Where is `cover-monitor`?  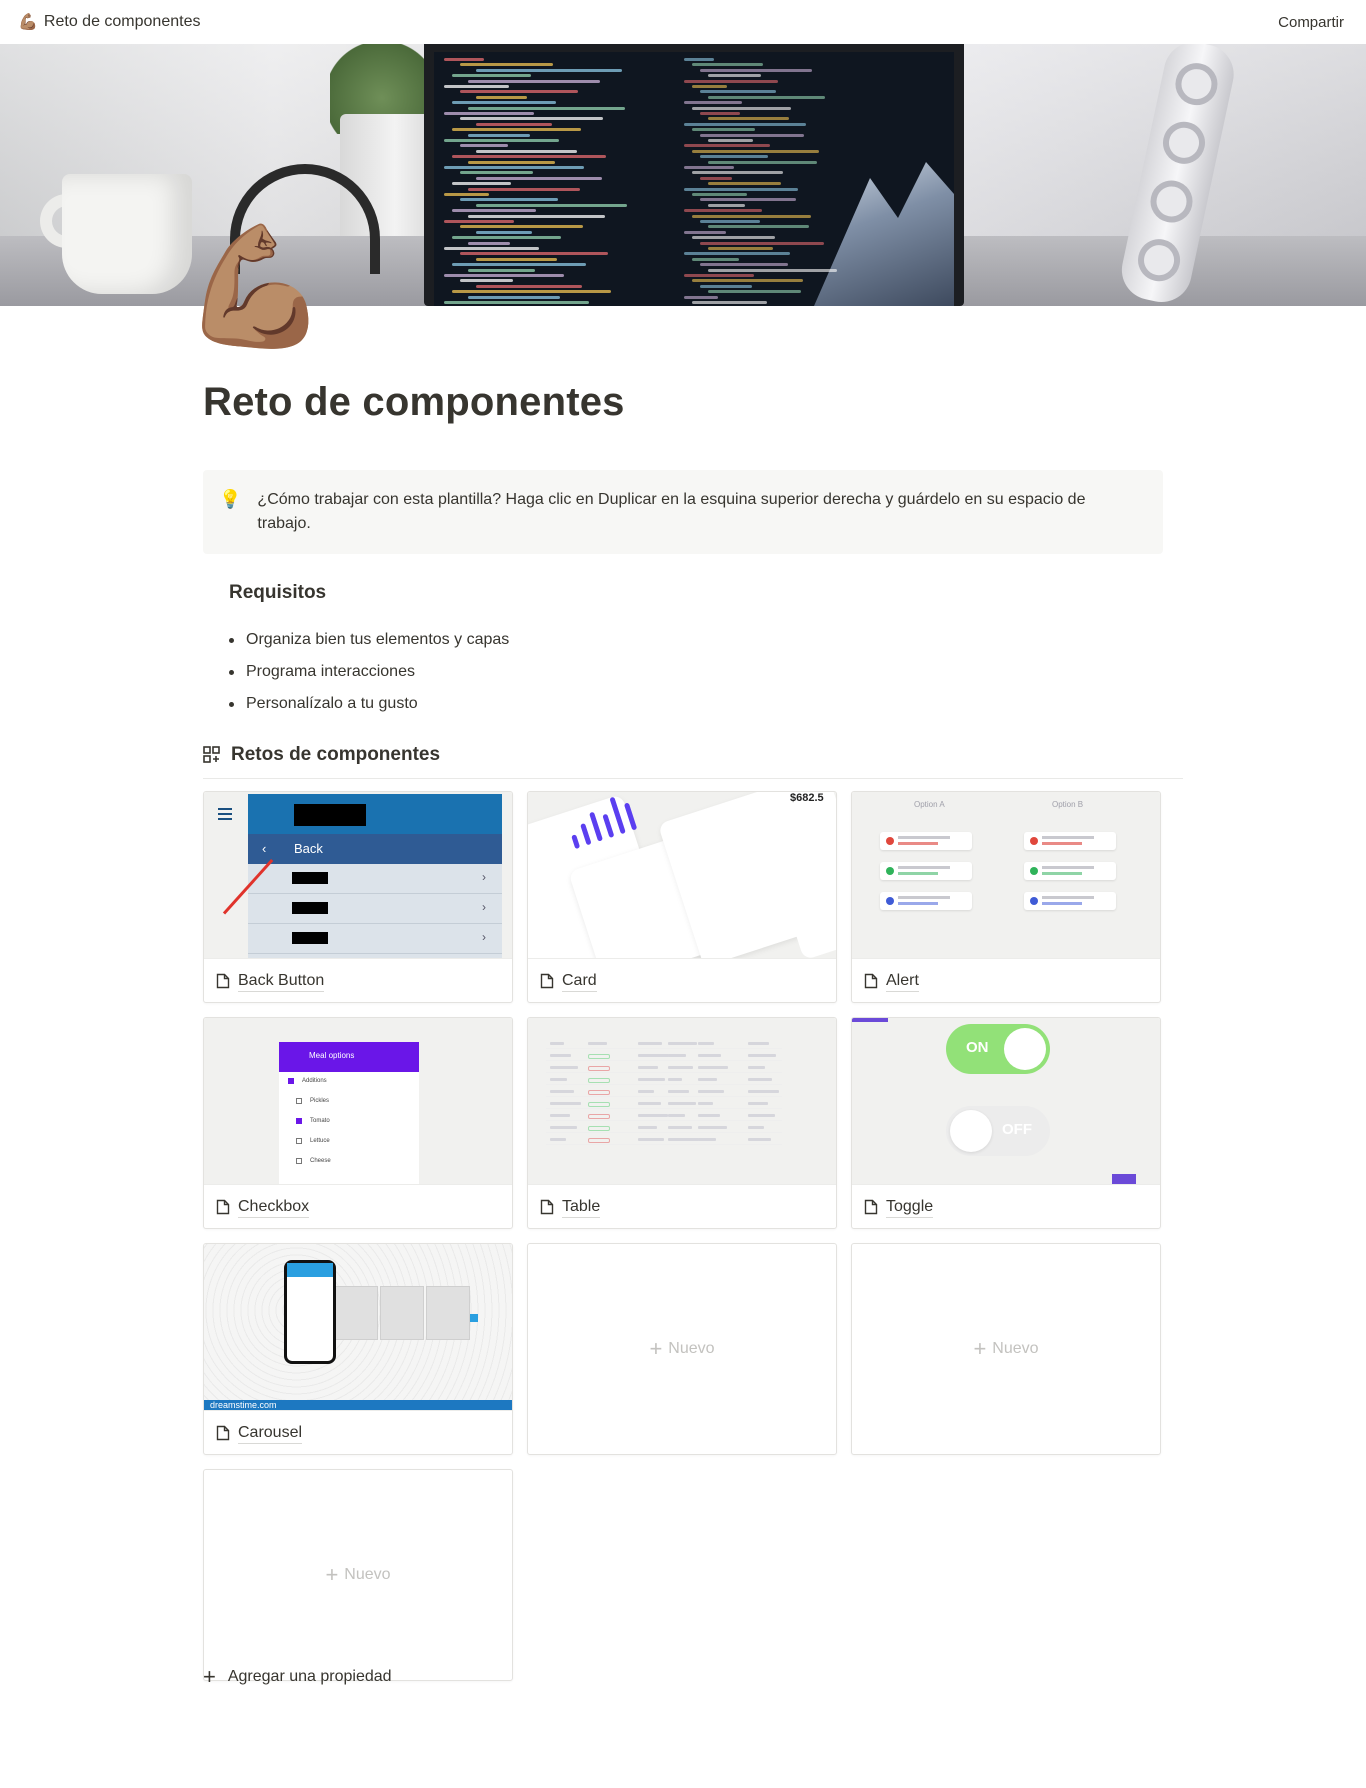 cover-monitor is located at coordinates (694, 175).